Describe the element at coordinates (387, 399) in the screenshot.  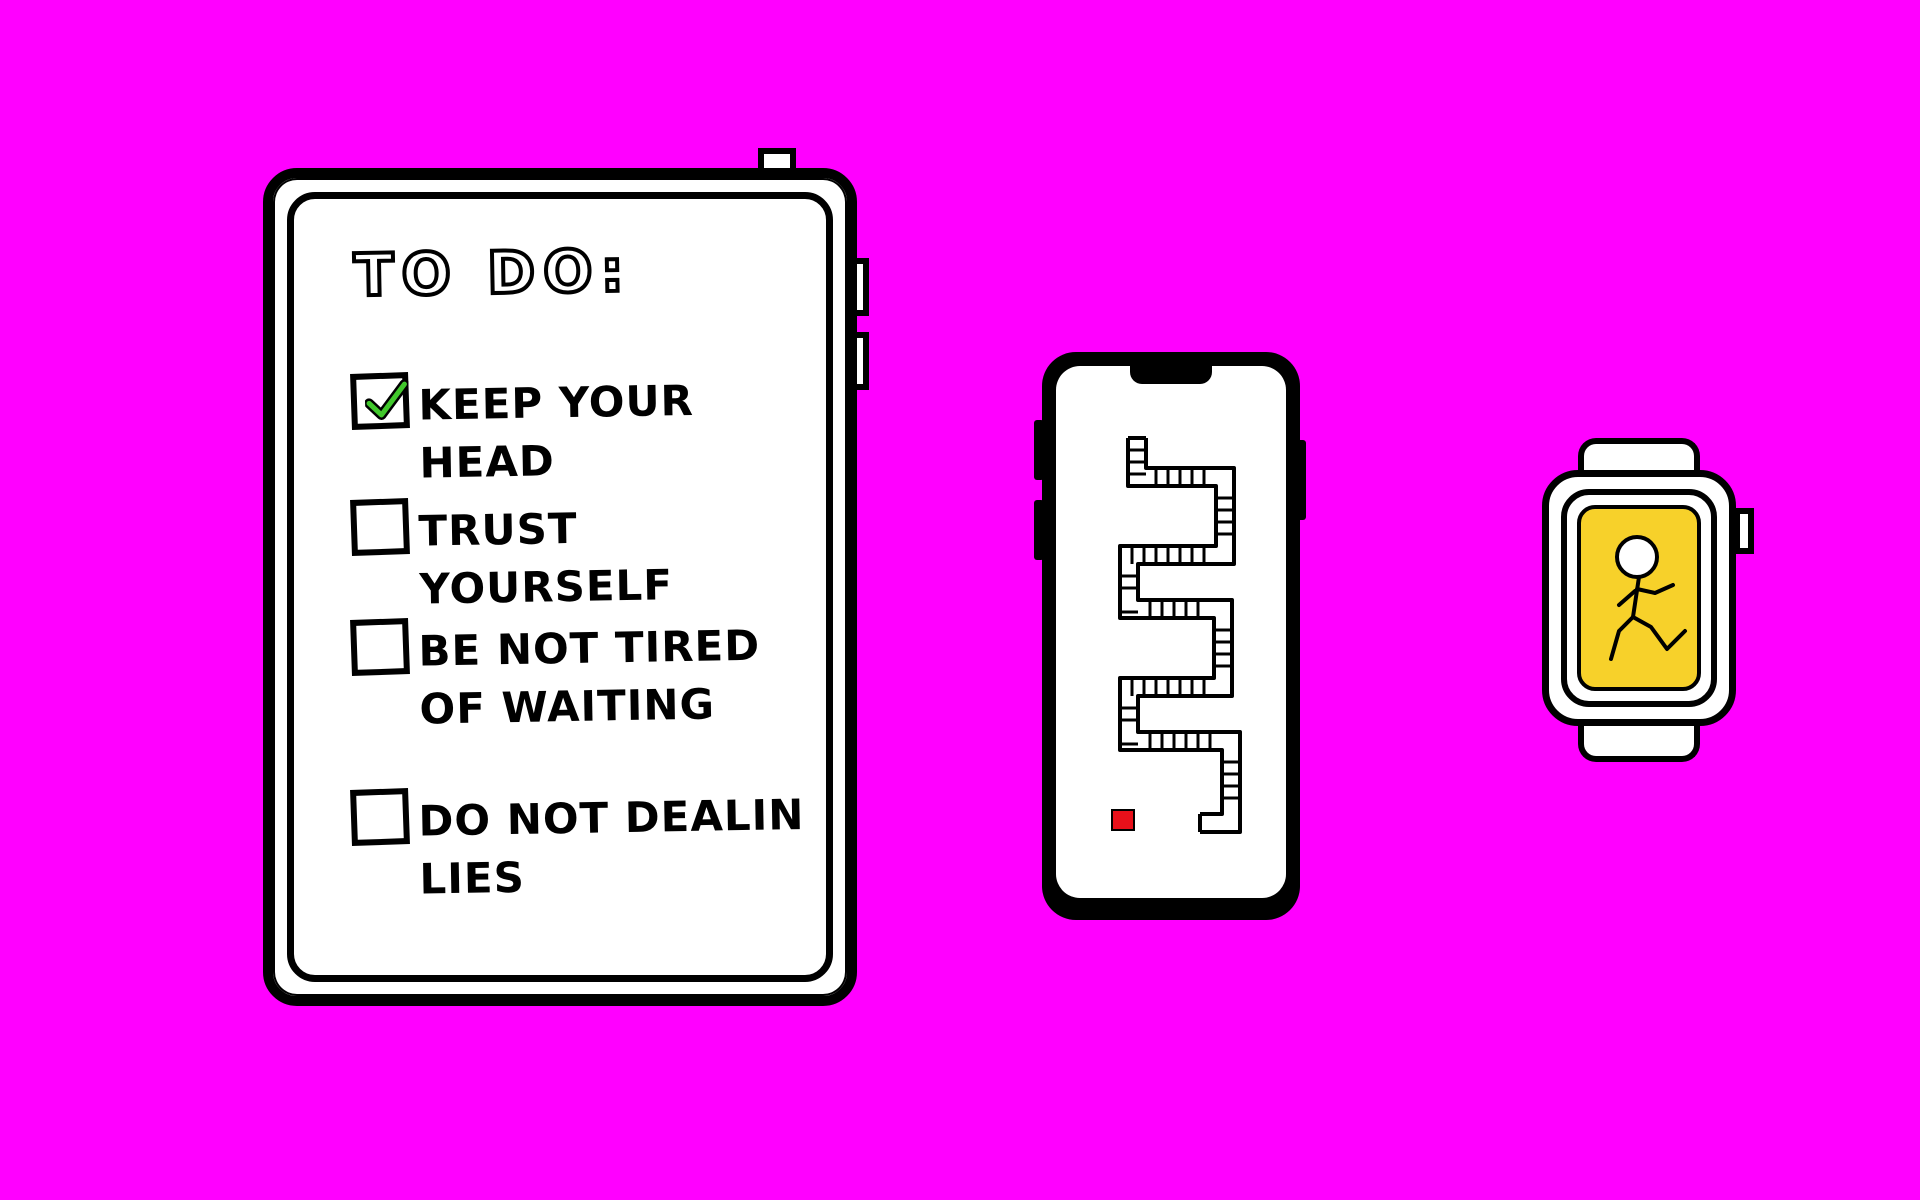
I see `checkmark-icon` at that location.